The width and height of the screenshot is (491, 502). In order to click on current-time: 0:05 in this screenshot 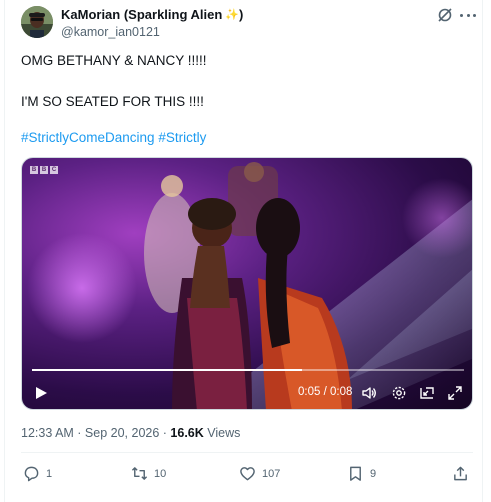, I will do `click(309, 392)`.